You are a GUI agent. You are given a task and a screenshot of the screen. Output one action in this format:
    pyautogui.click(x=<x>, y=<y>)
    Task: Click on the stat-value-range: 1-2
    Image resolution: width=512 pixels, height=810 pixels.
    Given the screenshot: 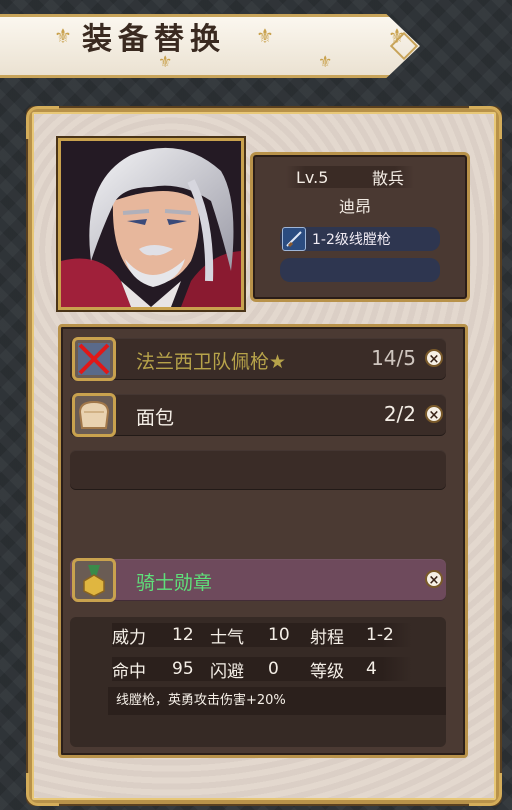 What is the action you would take?
    pyautogui.click(x=380, y=635)
    